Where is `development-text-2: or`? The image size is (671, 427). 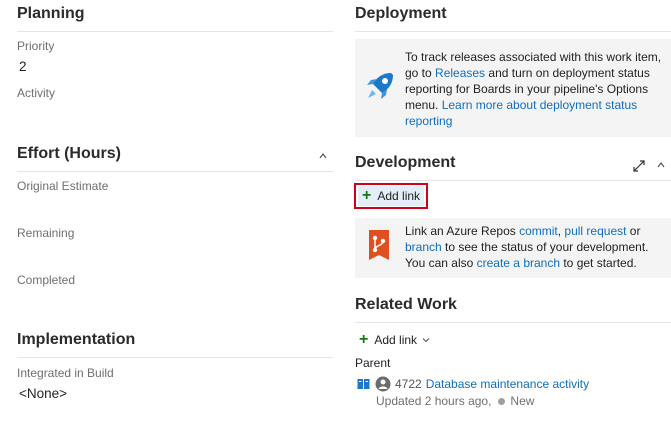 development-text-2: or is located at coordinates (633, 231).